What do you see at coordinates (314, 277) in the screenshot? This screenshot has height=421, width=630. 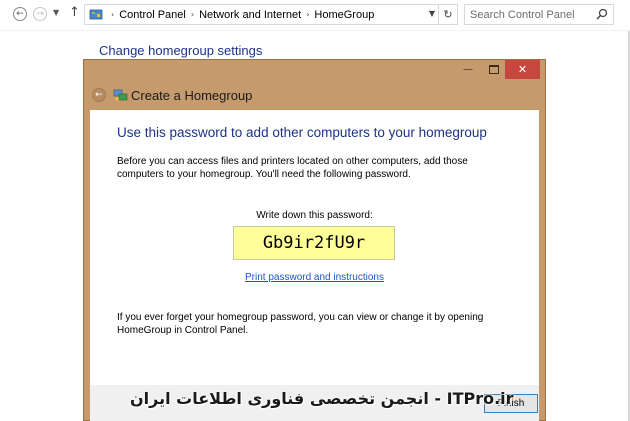 I see `print-password-link: Print password and instructions` at bounding box center [314, 277].